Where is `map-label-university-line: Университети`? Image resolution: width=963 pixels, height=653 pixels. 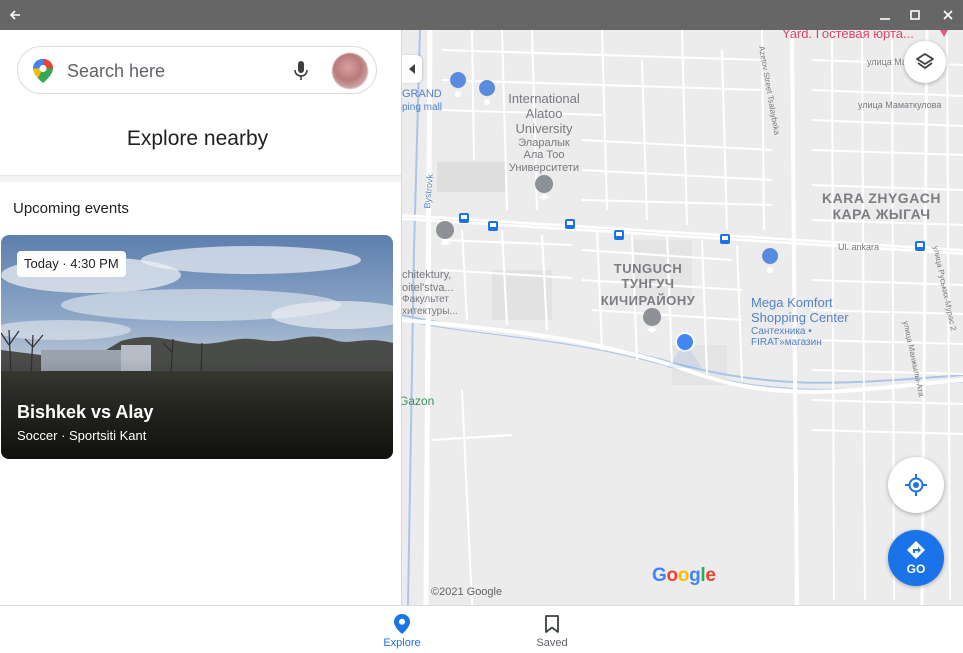
map-label-university-line: Университети is located at coordinates (544, 168).